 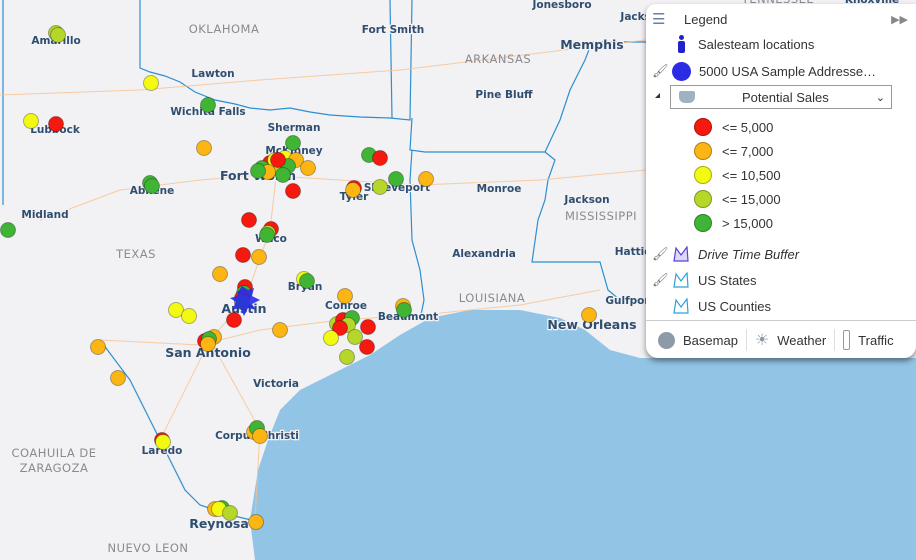 What do you see at coordinates (748, 151) in the screenshot?
I see `class-label: <= 7,000` at bounding box center [748, 151].